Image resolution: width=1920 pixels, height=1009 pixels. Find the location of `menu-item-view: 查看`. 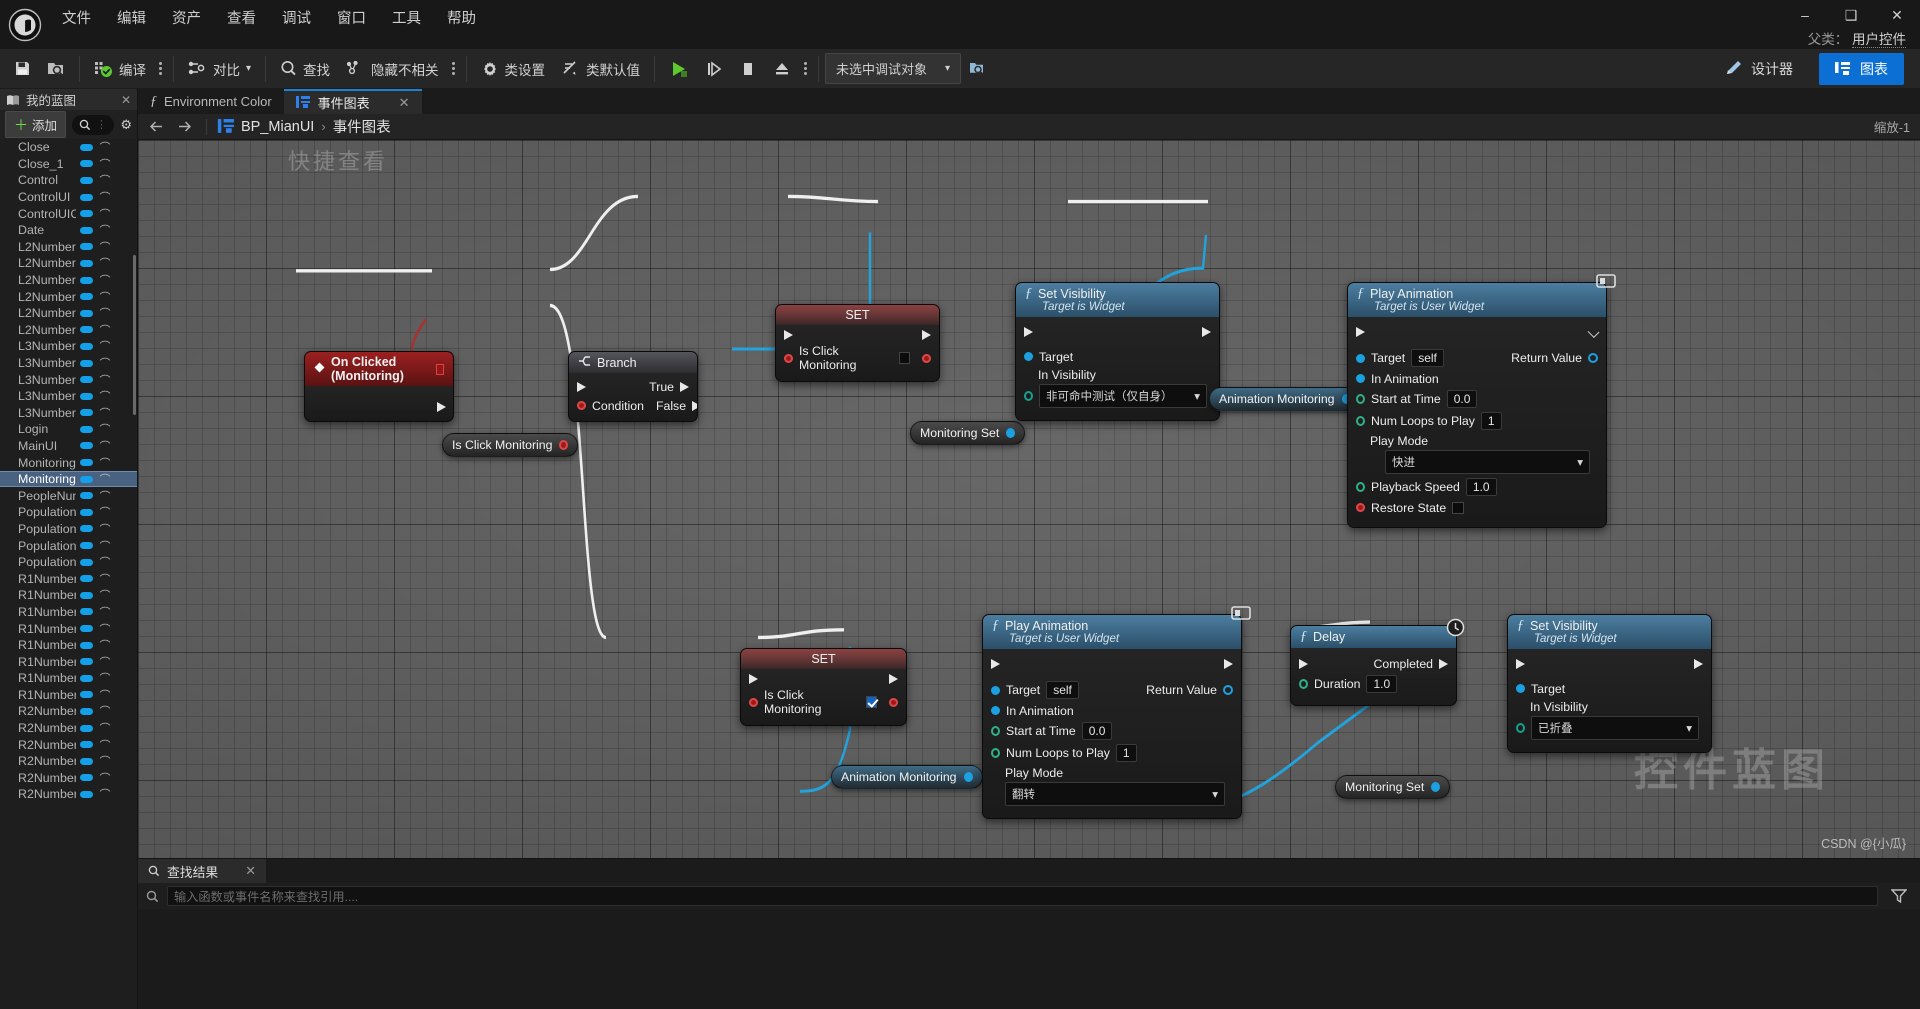

menu-item-view: 查看 is located at coordinates (241, 17).